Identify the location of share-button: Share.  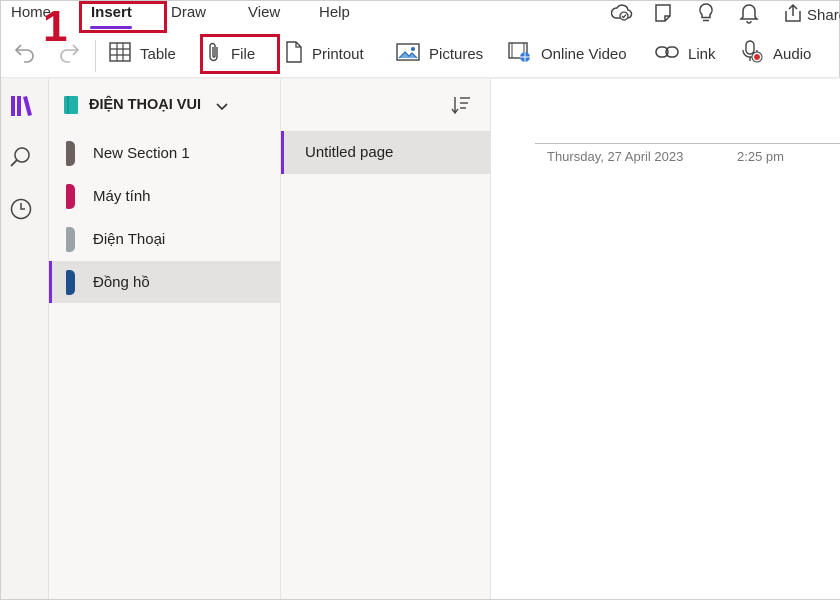
(811, 15).